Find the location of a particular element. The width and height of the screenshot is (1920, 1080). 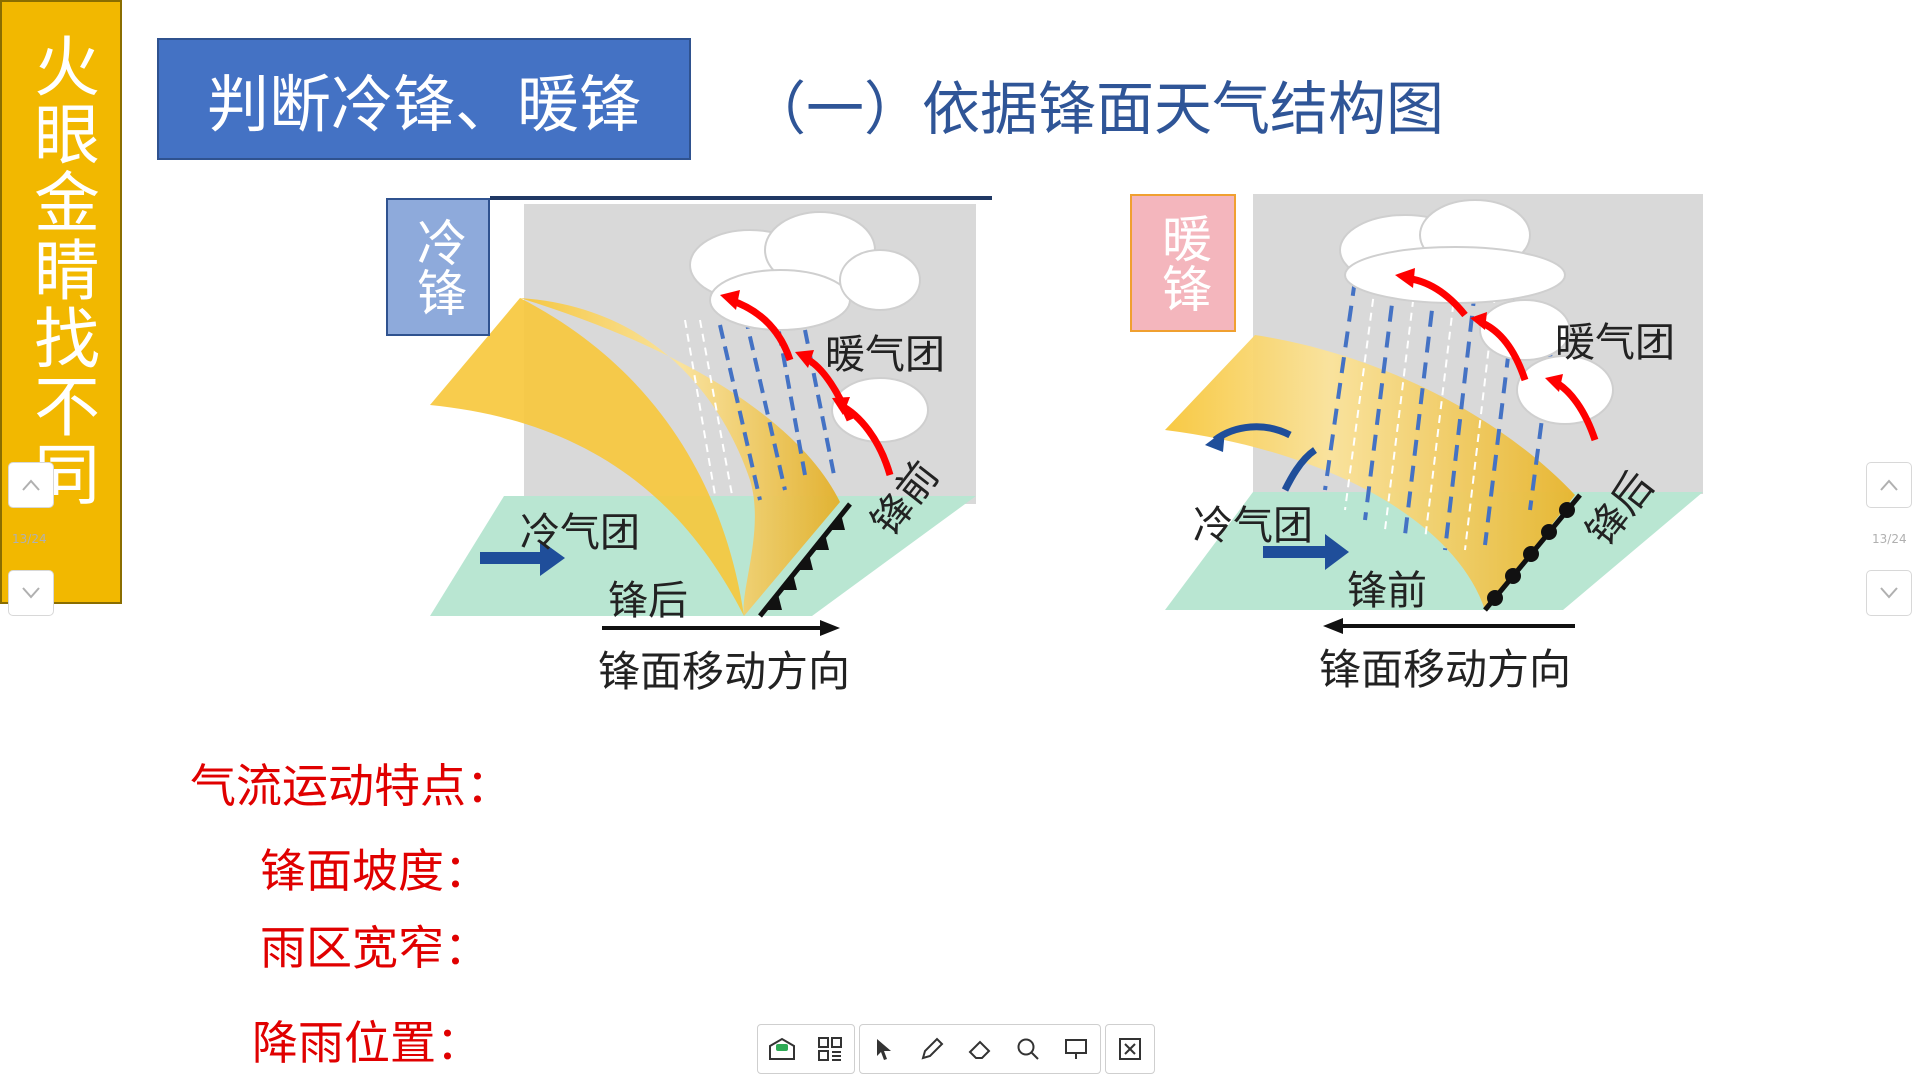

prev-page-button-left is located at coordinates (31, 485).